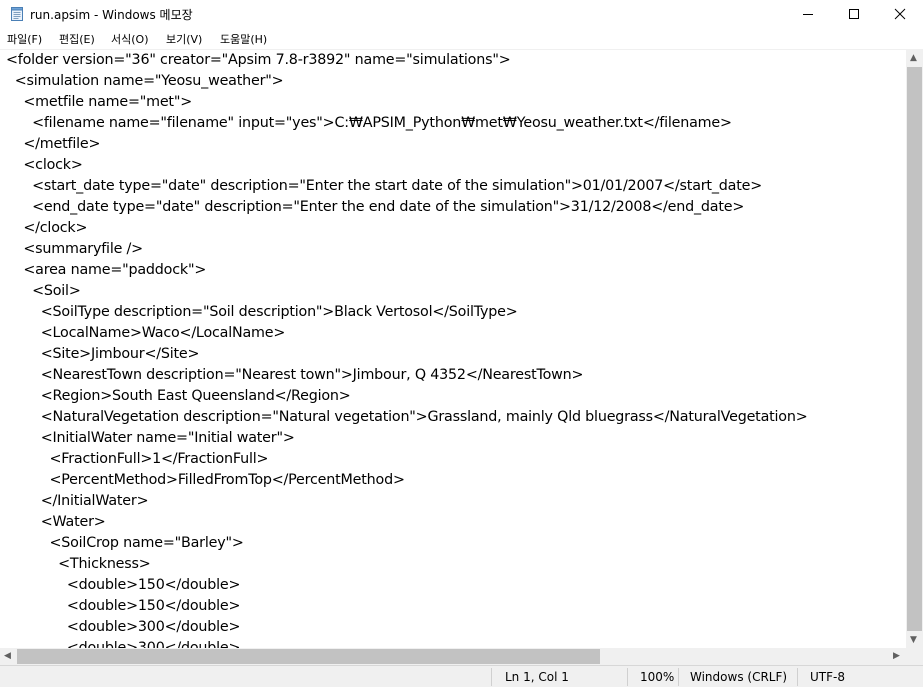 This screenshot has width=923, height=687. I want to click on text-line: <metfile name="met">, so click(99, 102).